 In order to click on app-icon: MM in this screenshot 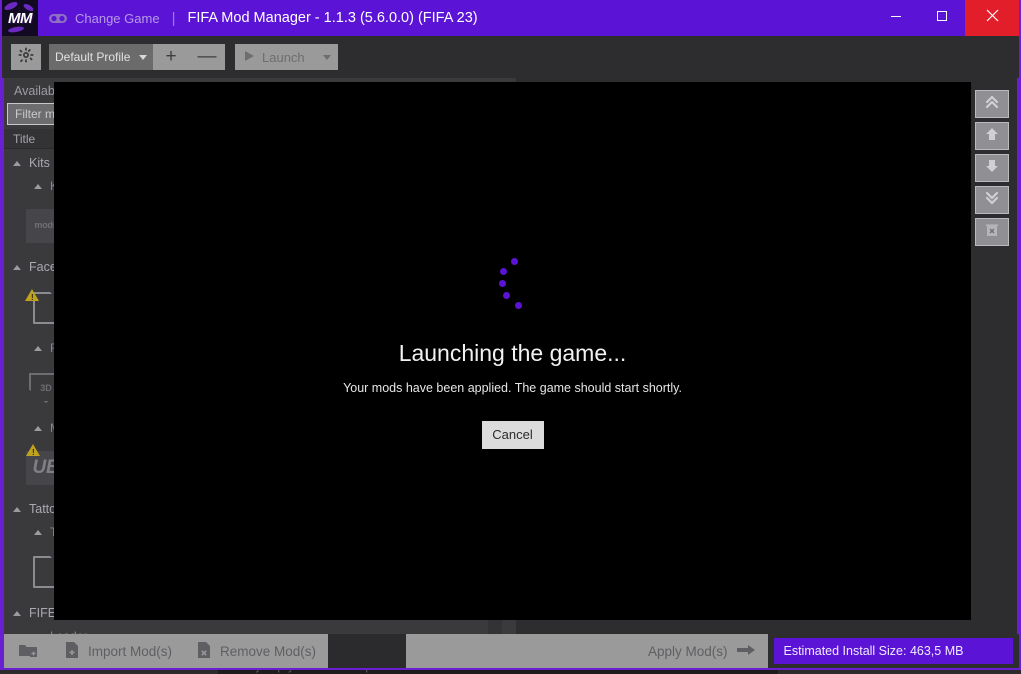, I will do `click(20, 18)`.